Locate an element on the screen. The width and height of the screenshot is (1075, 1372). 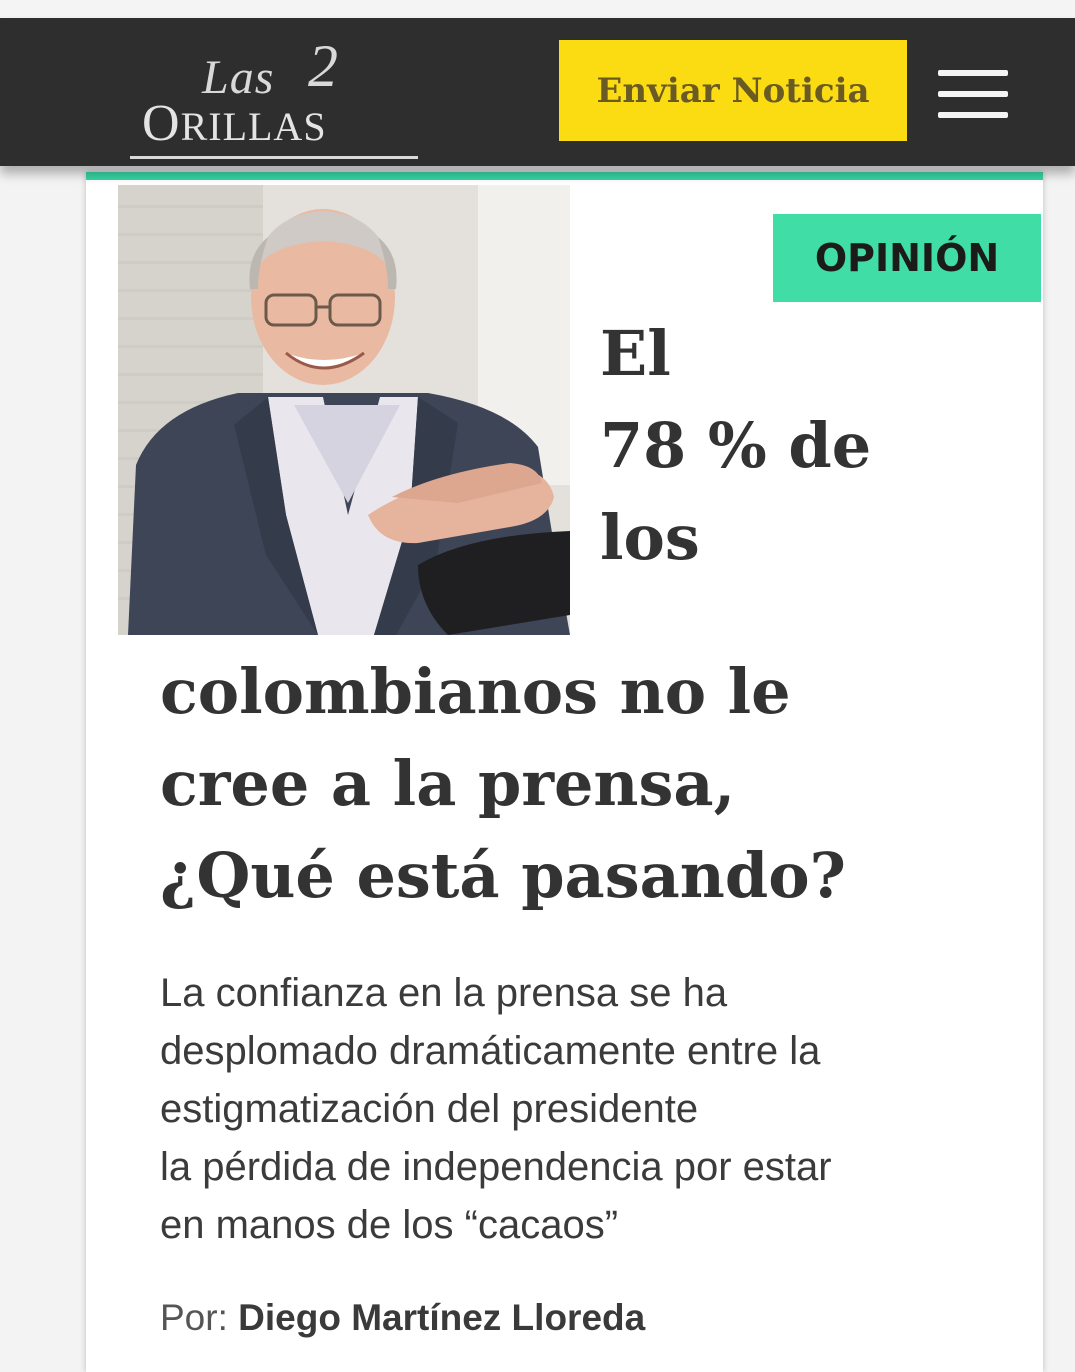
title-line: ¿Qué está pasando? is located at coordinates (503, 875).